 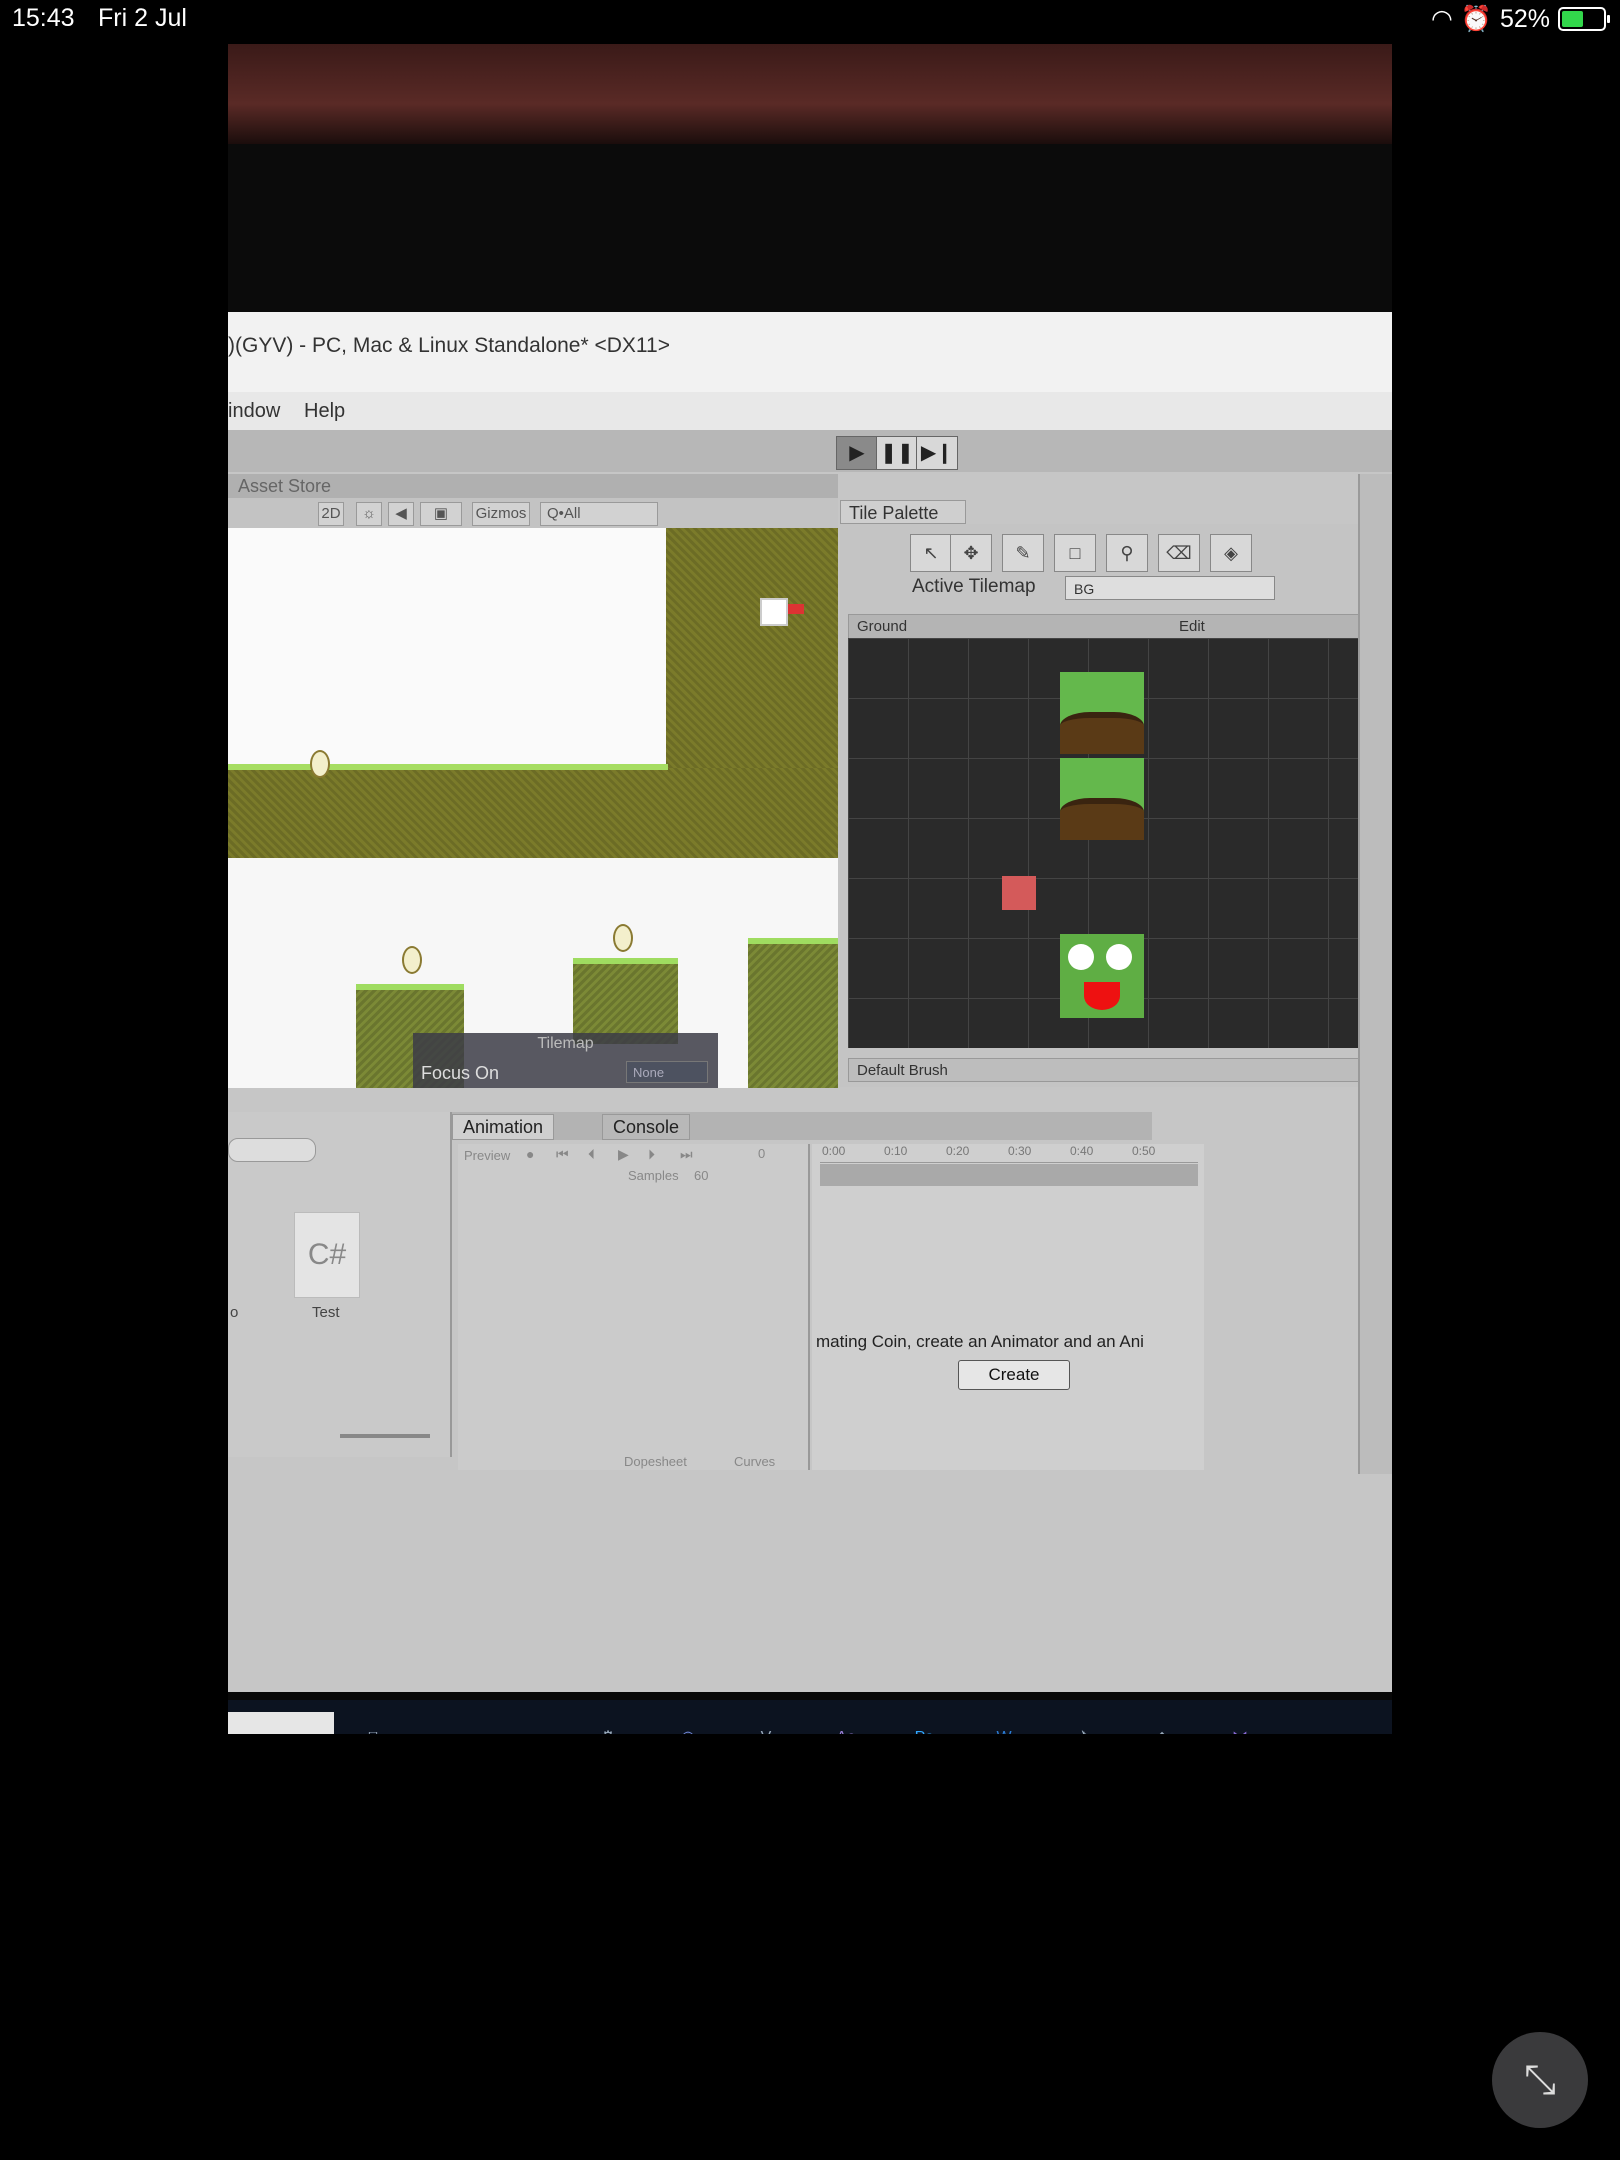 What do you see at coordinates (530, 1726) in the screenshot?
I see `file-explorer-icon: ▬` at bounding box center [530, 1726].